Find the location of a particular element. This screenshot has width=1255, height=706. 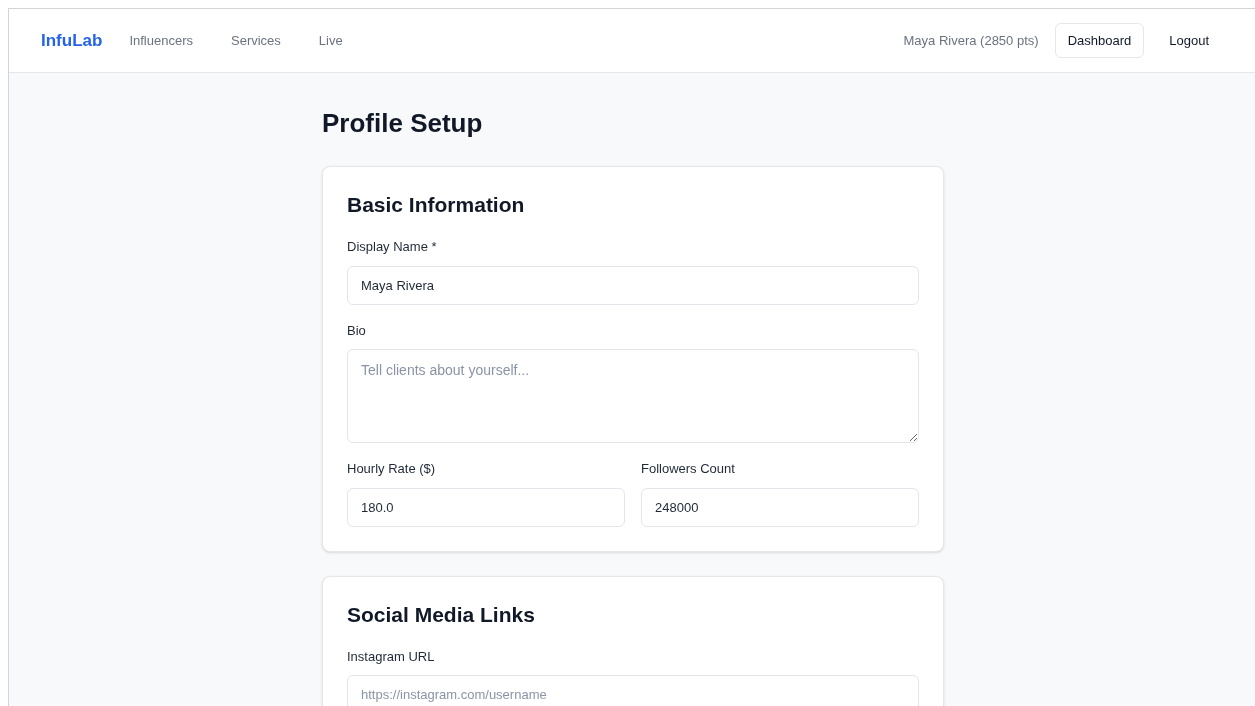

field-label: Followers Count is located at coordinates (688, 469).